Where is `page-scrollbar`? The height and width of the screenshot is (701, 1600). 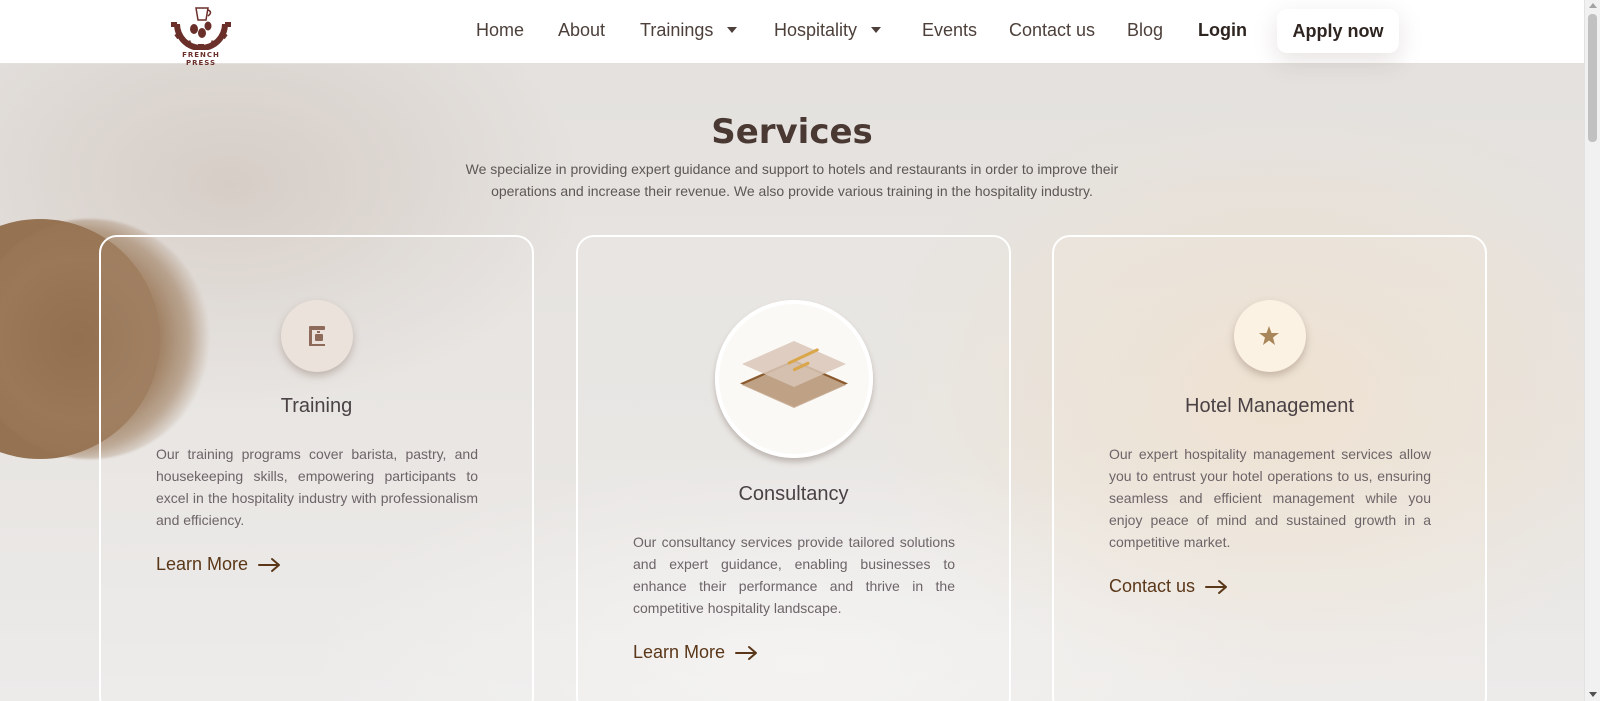 page-scrollbar is located at coordinates (1592, 350).